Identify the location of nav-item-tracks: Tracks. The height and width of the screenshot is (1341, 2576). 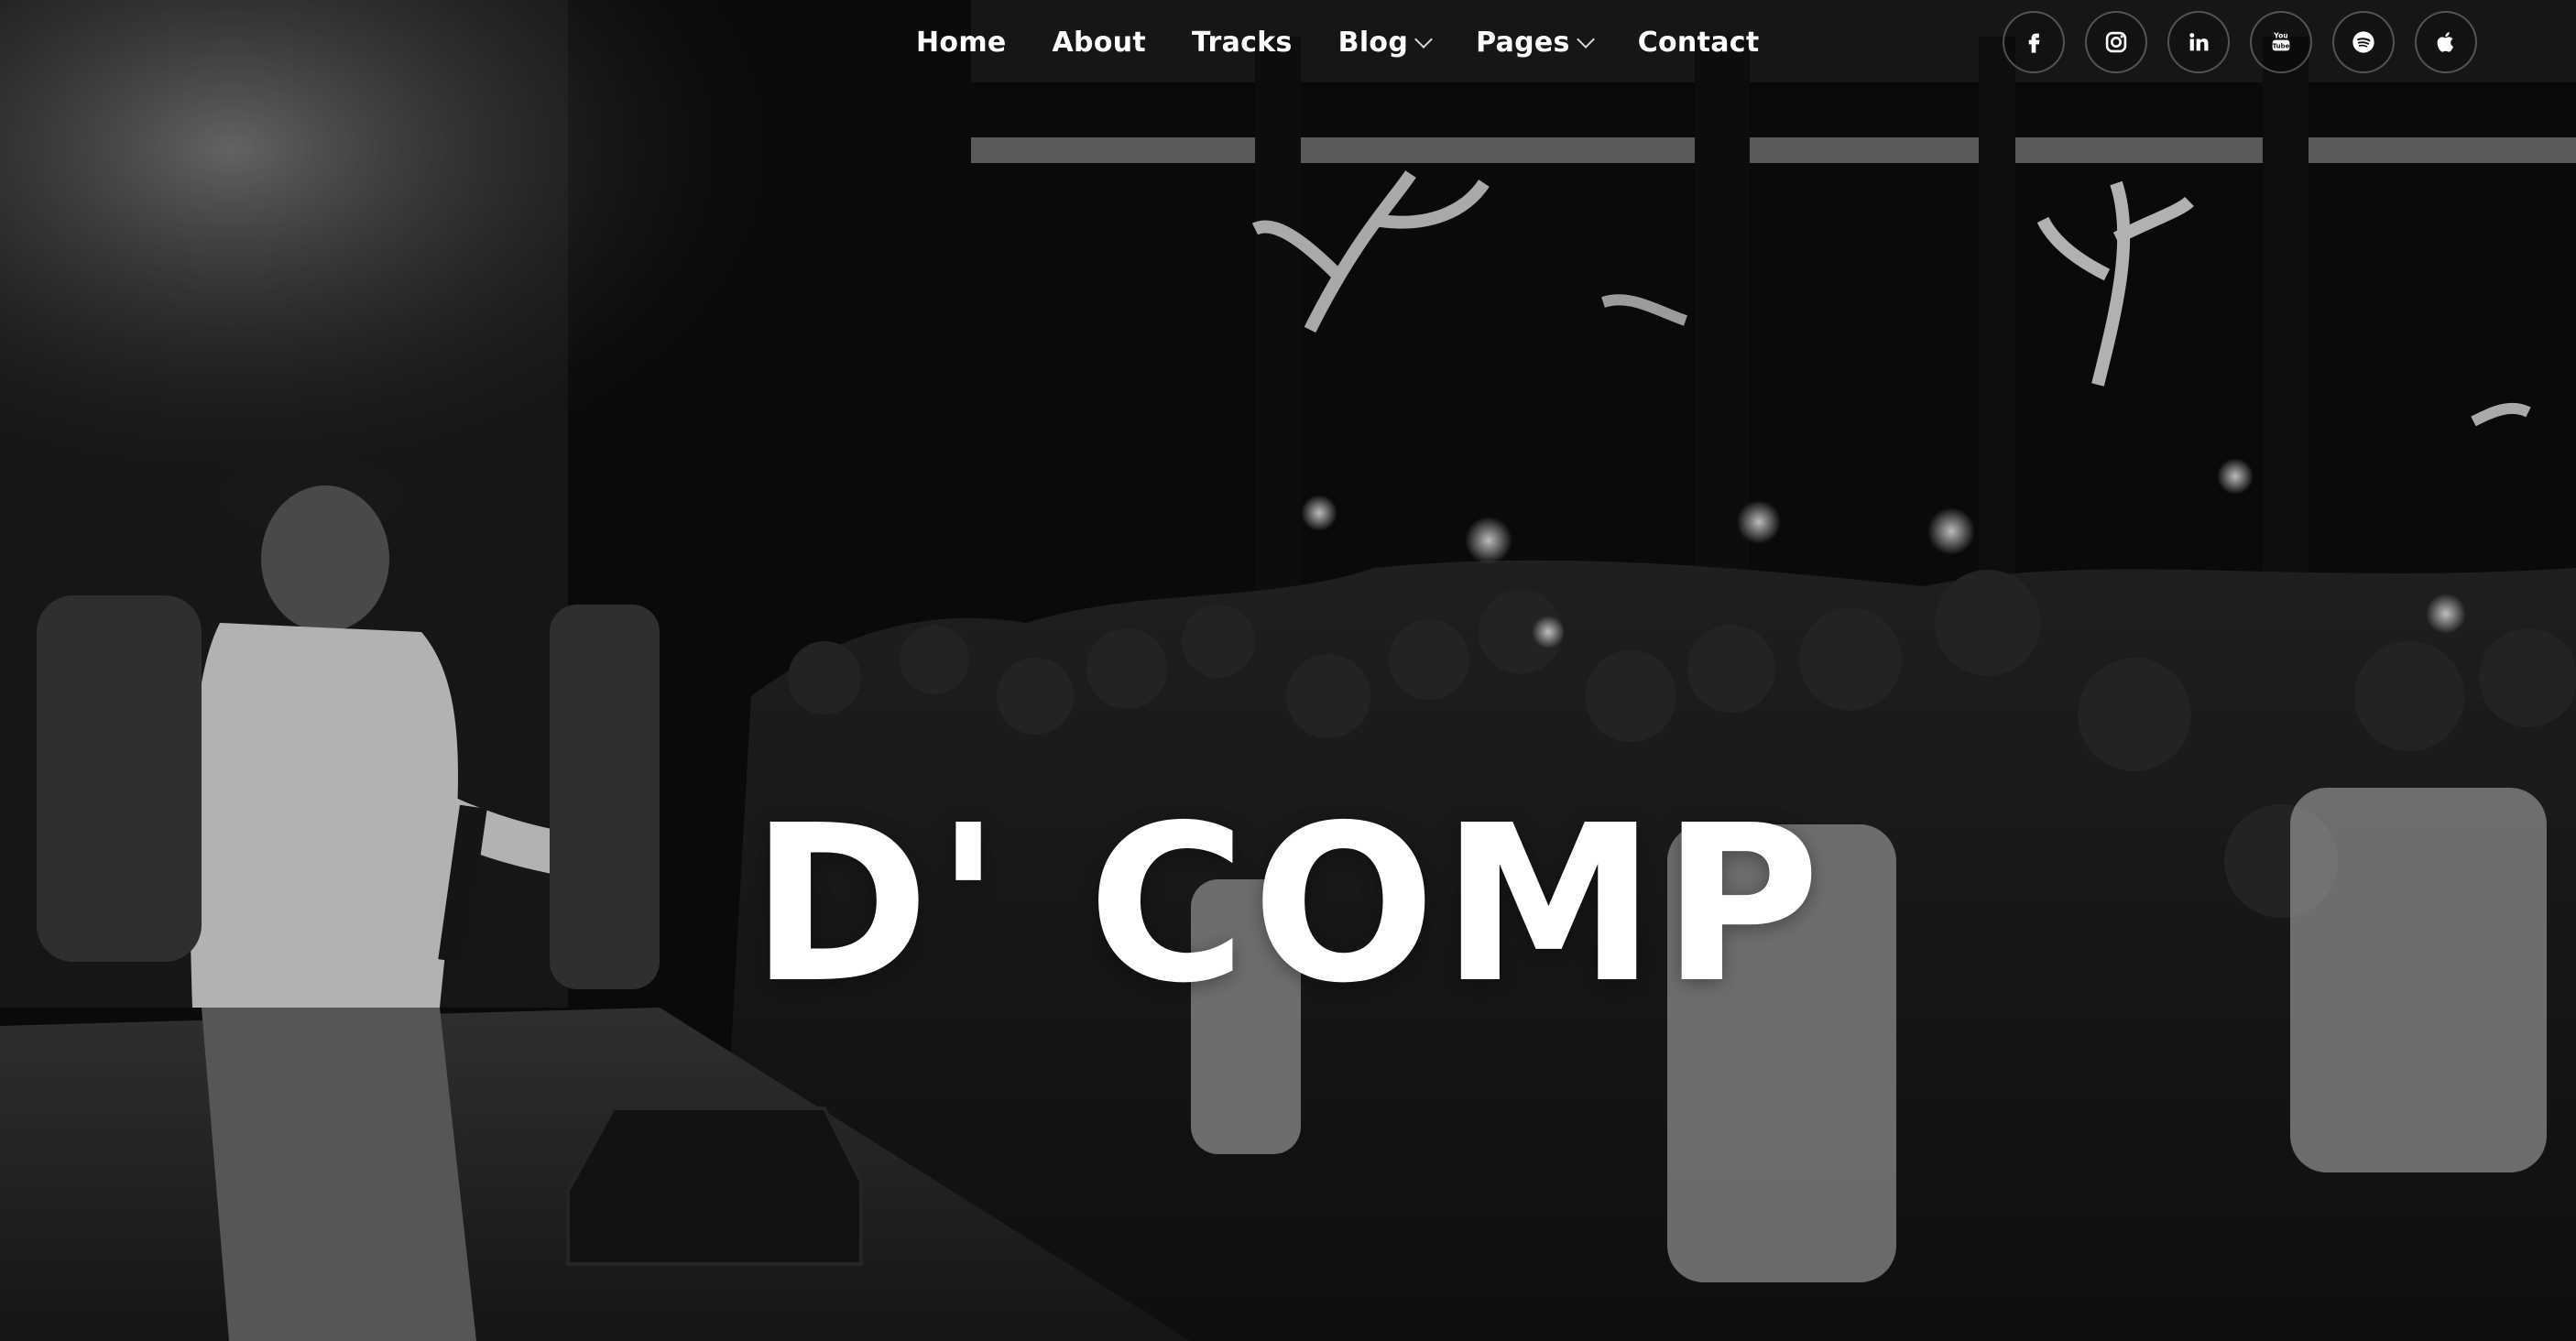
(1242, 43).